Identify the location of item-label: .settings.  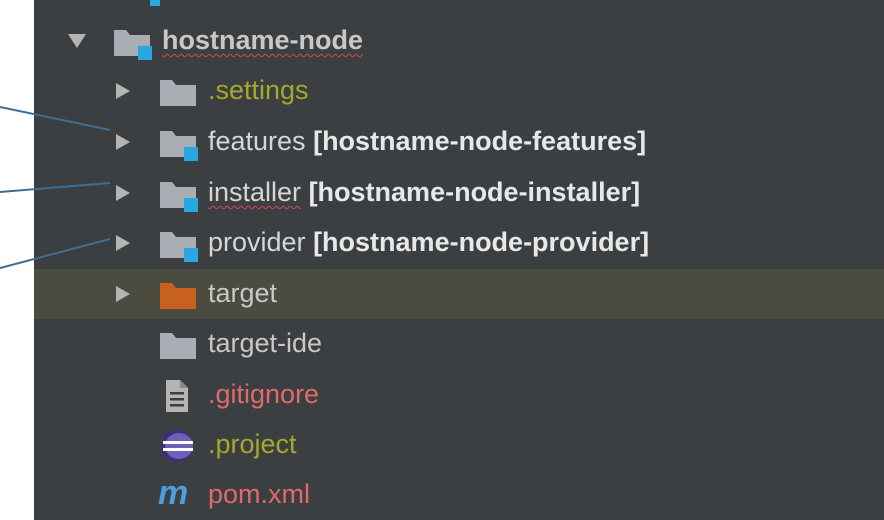
(258, 90).